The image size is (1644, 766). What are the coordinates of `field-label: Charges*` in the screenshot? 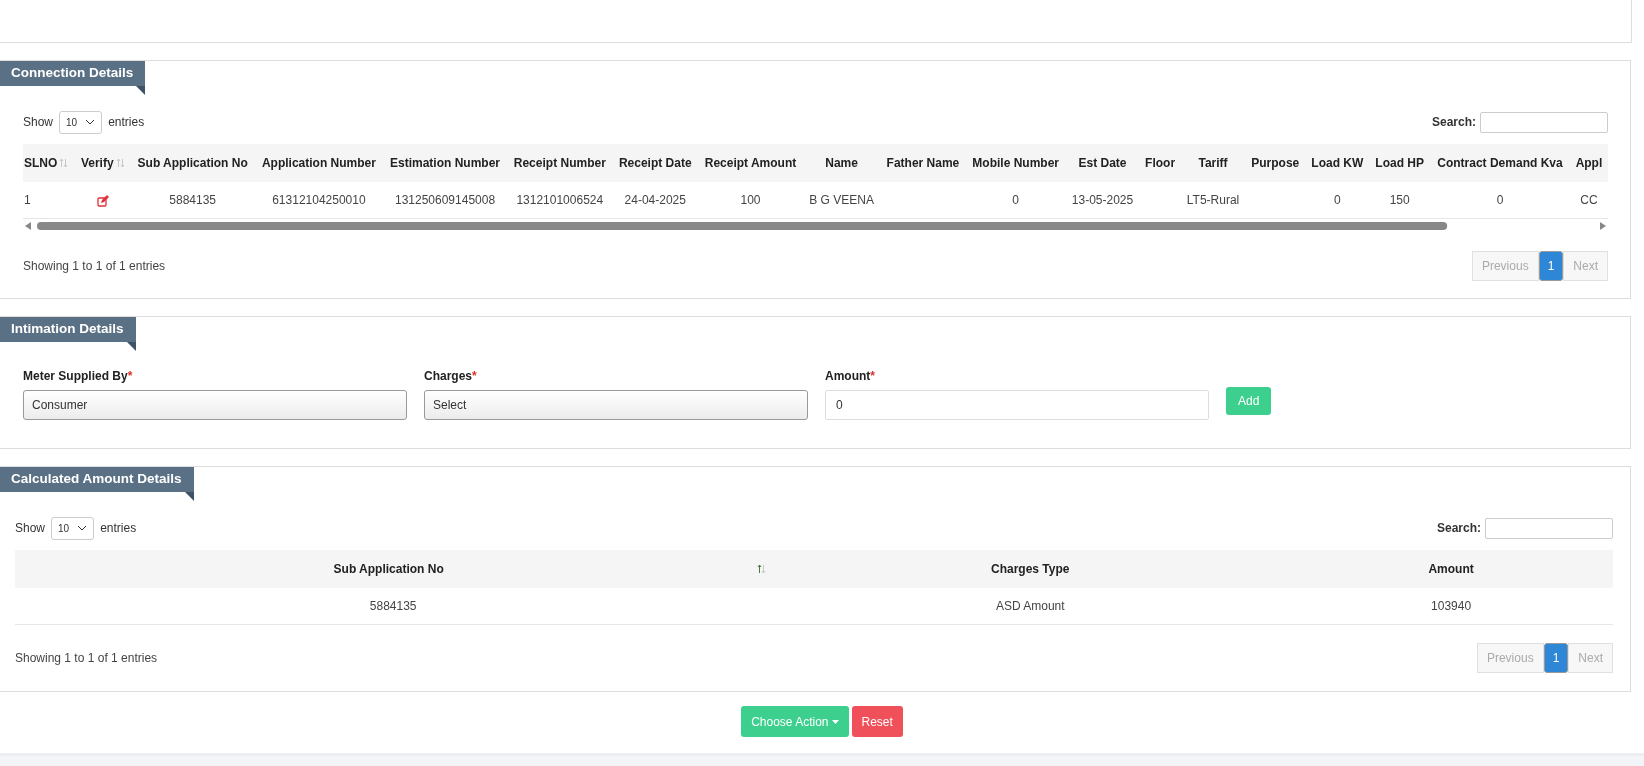 It's located at (451, 376).